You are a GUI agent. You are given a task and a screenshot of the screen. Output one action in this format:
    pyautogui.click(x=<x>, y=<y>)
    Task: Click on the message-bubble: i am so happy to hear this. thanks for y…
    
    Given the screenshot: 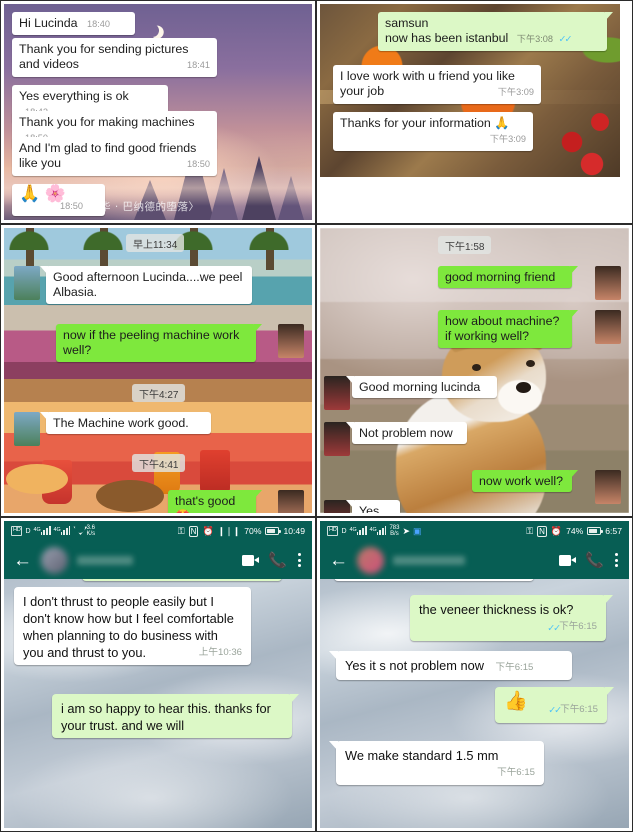 What is the action you would take?
    pyautogui.click(x=175, y=716)
    